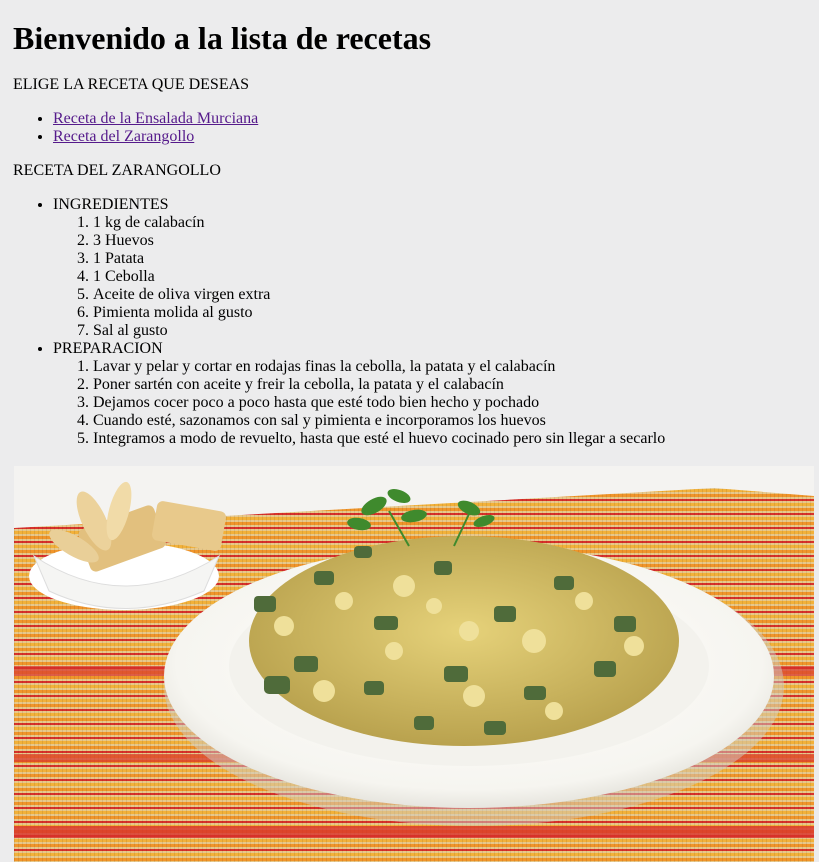  What do you see at coordinates (117, 170) in the screenshot?
I see `recipe-title: RECETA DEL ZARANGOLLO` at bounding box center [117, 170].